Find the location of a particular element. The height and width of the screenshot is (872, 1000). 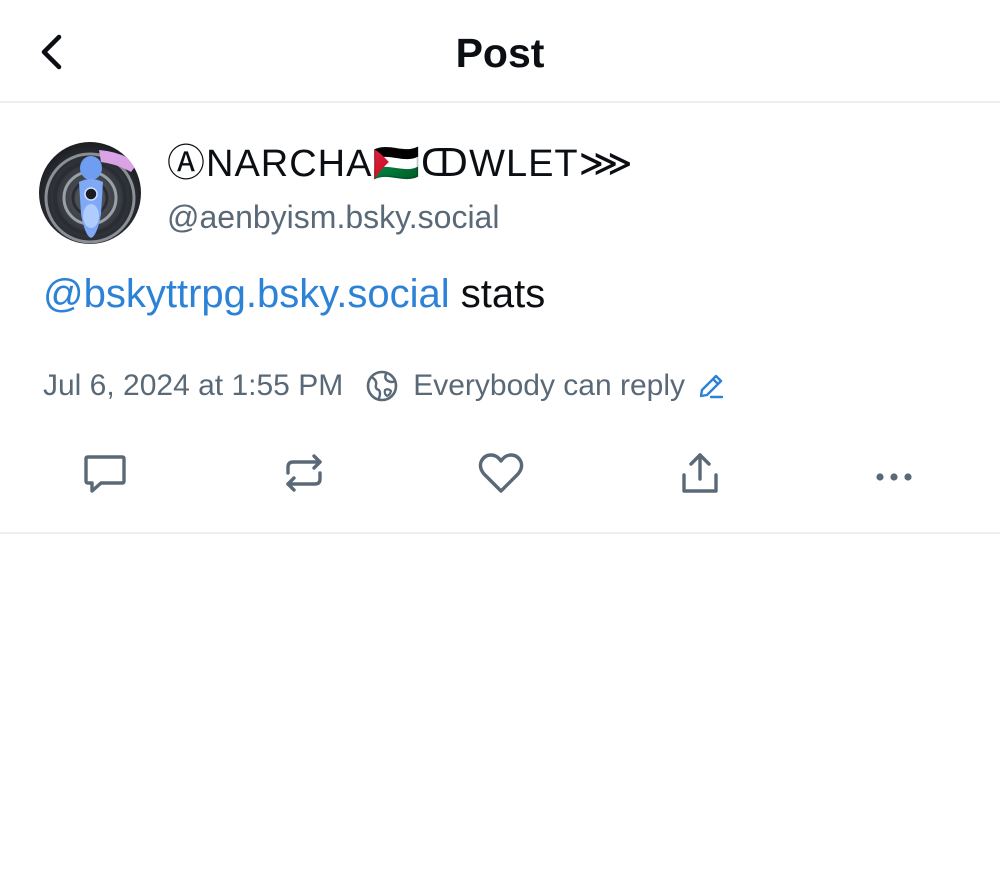

more-options-button is located at coordinates (894, 473).